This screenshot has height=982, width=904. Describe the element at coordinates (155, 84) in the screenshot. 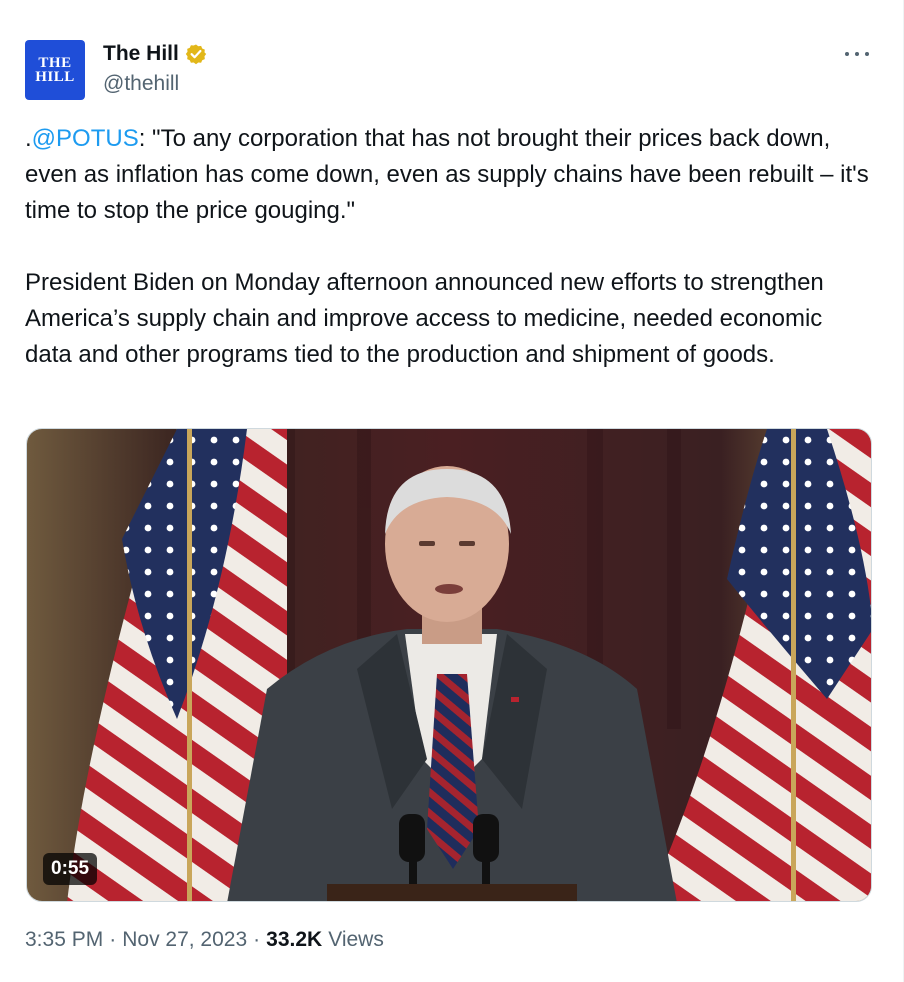

I see `handle: @thehill` at that location.